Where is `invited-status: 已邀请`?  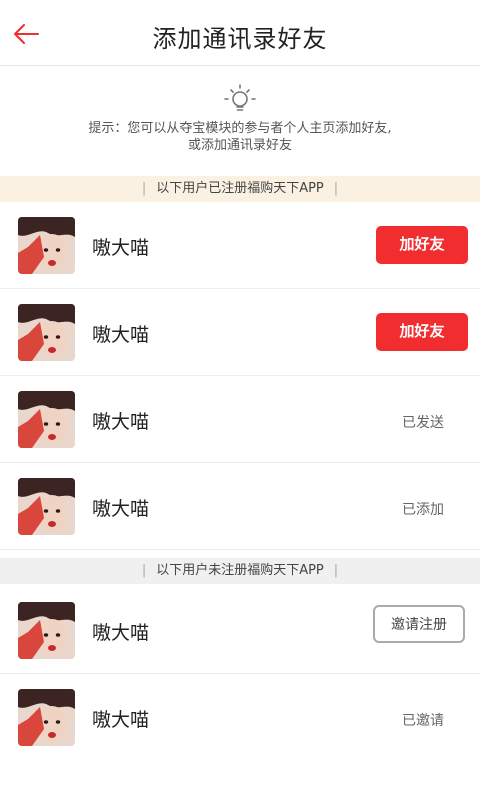 invited-status: 已邀请 is located at coordinates (423, 721).